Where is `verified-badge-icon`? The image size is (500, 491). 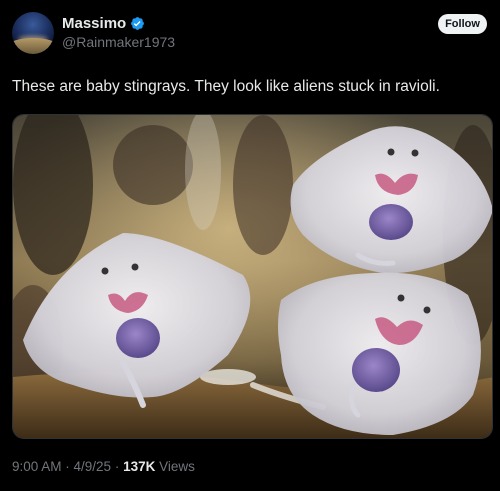
verified-badge-icon is located at coordinates (137, 23).